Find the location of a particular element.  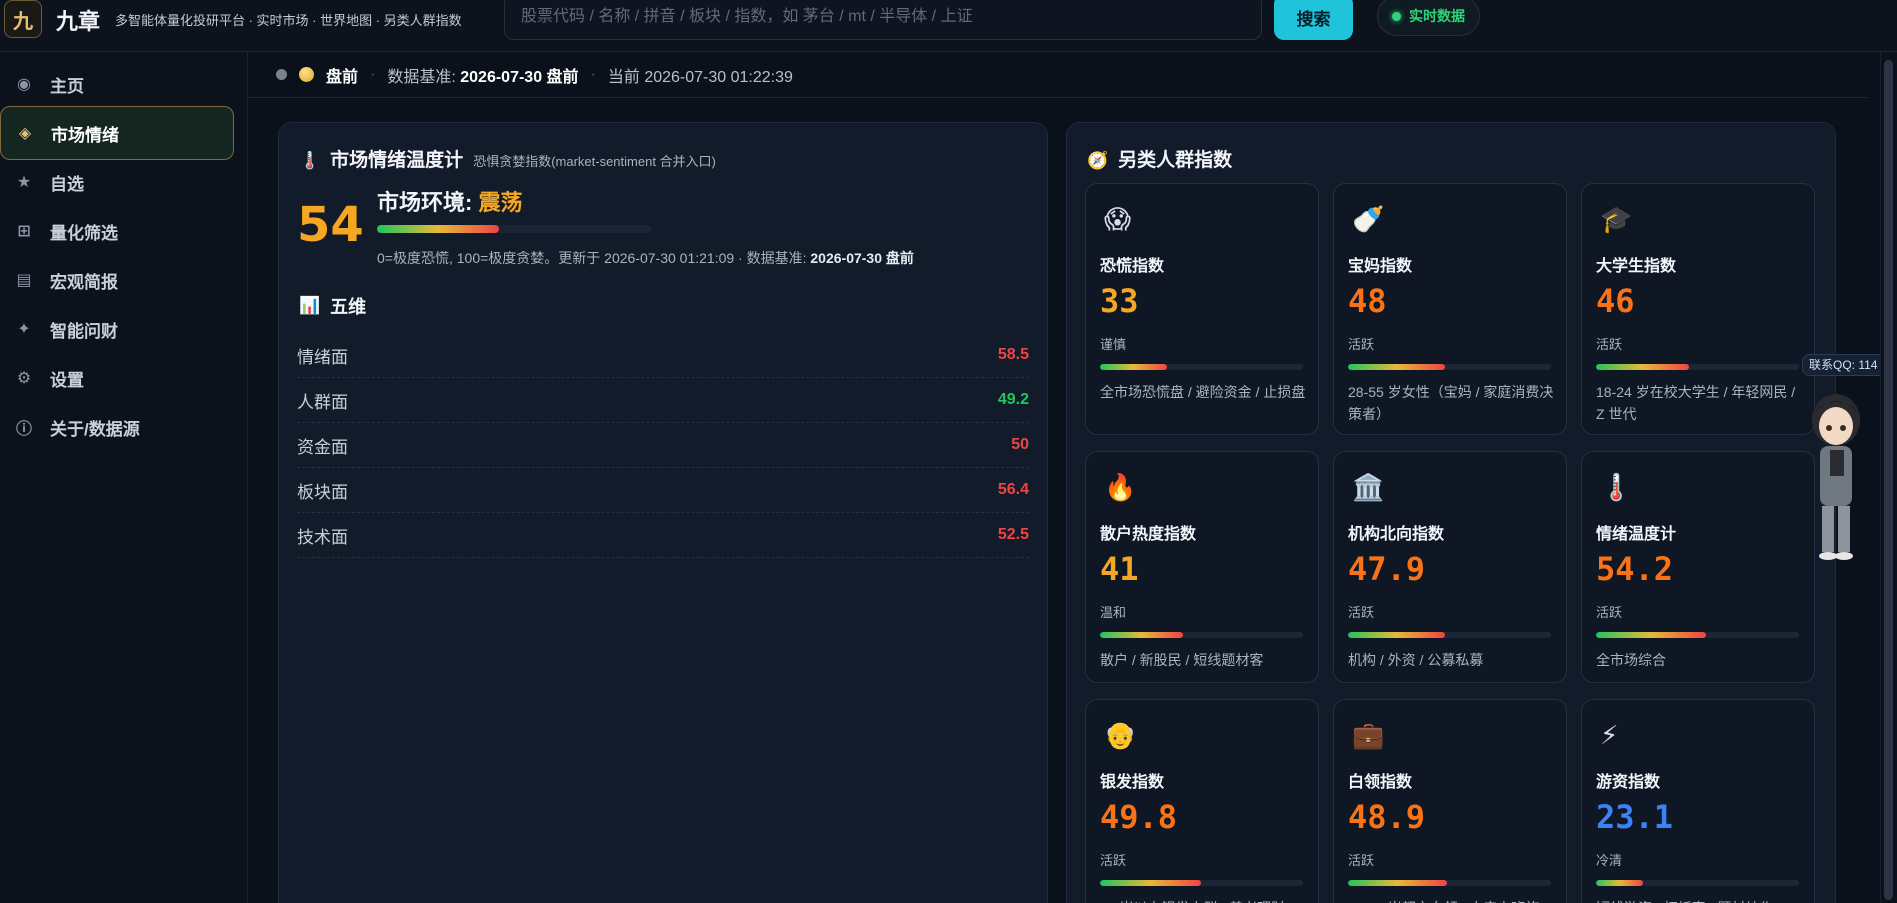

data-base: 数据基准: 2026-07-30 盘前 is located at coordinates (482, 75).